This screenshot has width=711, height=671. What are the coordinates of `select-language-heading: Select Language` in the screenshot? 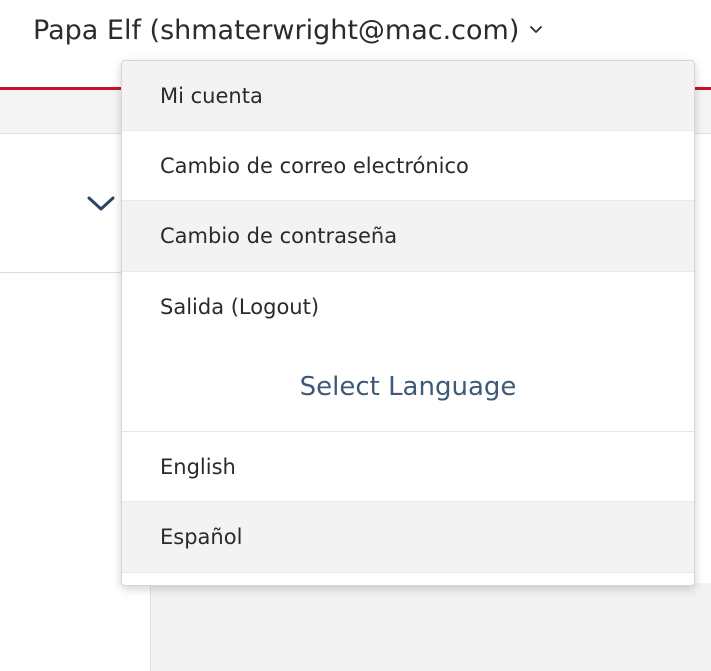 It's located at (408, 387).